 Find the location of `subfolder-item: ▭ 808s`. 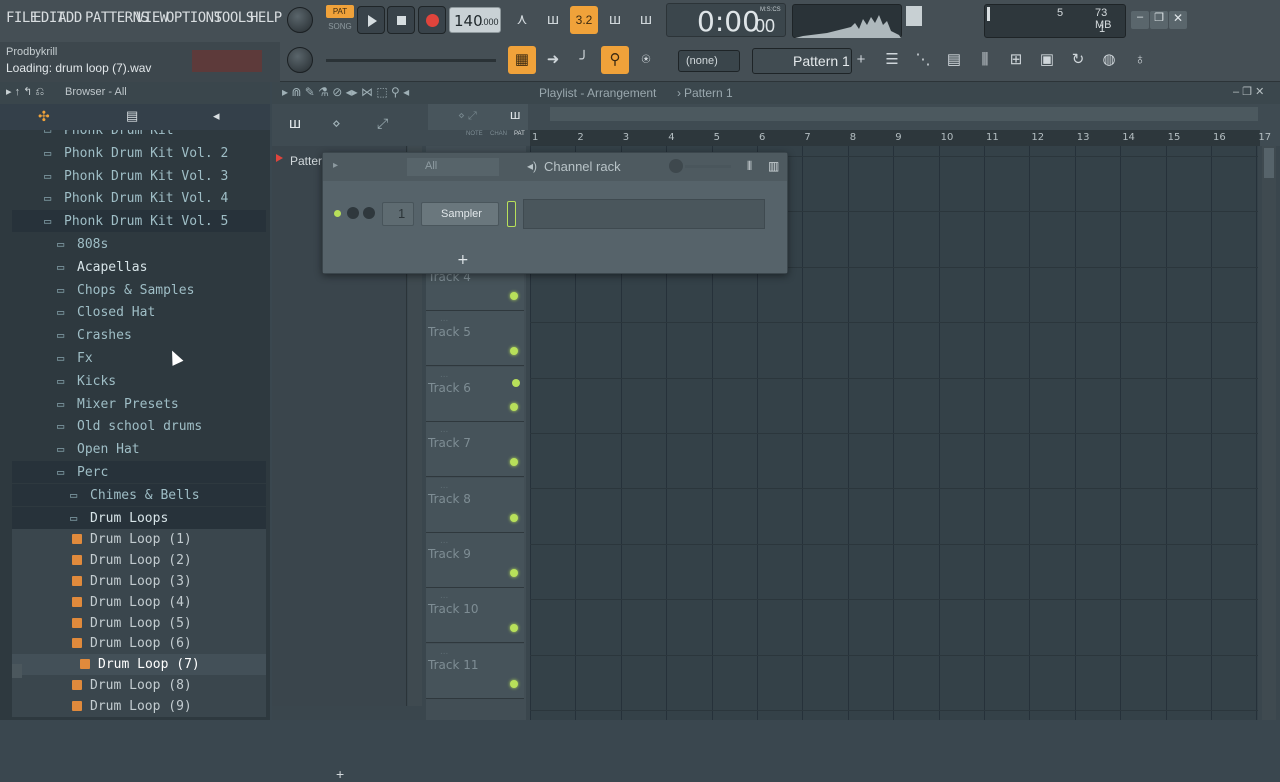

subfolder-item: ▭ 808s is located at coordinates (139, 244).